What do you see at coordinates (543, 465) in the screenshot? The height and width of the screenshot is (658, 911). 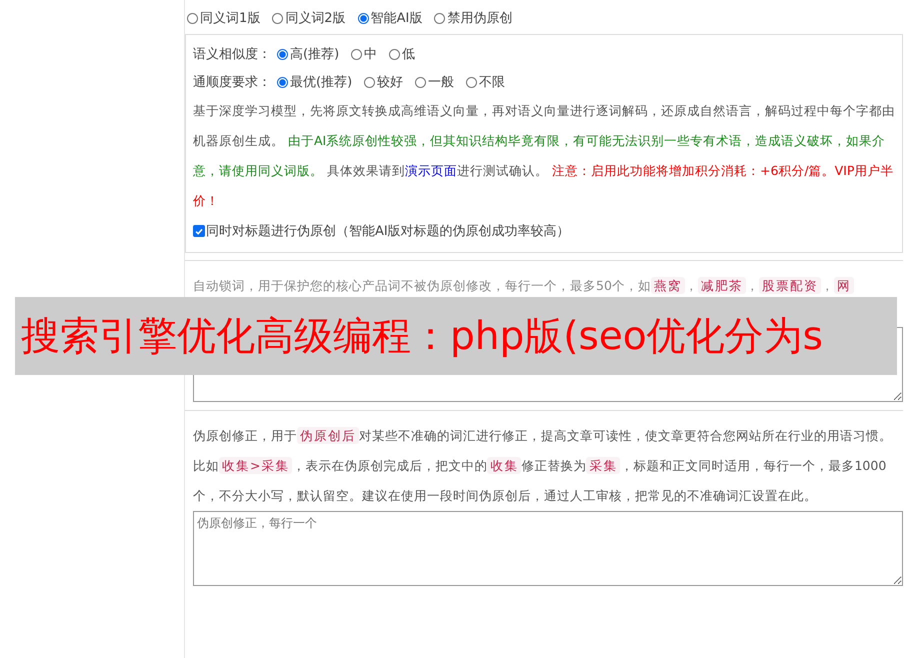 I see `correction-description: 伪原创修正，用于 伪原创后 对某些不准确的词汇进行修正，提高文章可读性，使文章更符合您网站所在行业的用语习惯。比如 收集>采集 ，表示在伪原创完成后，把文中的 收集 修正替换为 采集 ，标题和正文同时适用，每行一个，最多1000个，不分大小写，默认留空。建议在使用一段时间伪原创后，通过人工审核，把常见的不准确词汇设置在此。` at bounding box center [543, 465].